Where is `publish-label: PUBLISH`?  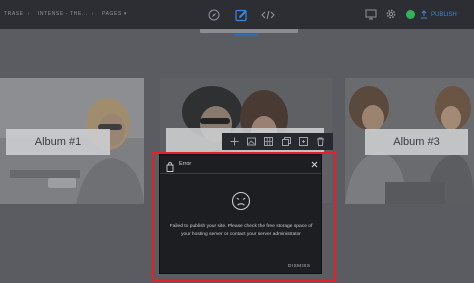 publish-label: PUBLISH is located at coordinates (444, 14).